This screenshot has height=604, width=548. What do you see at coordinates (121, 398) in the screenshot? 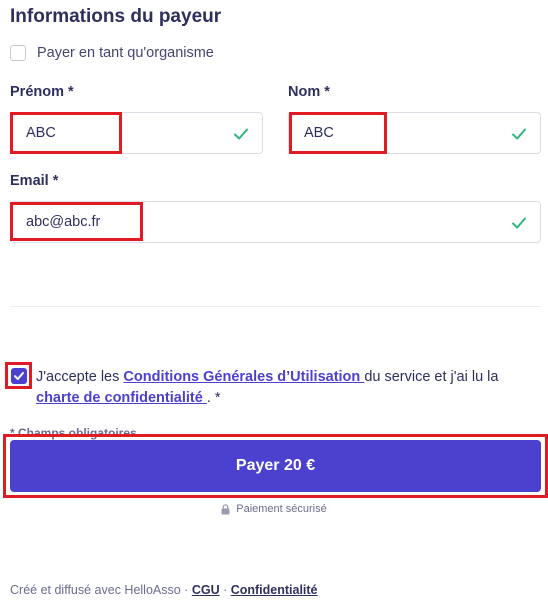
I see `privacy-charter-link: charte de confidentialité` at bounding box center [121, 398].